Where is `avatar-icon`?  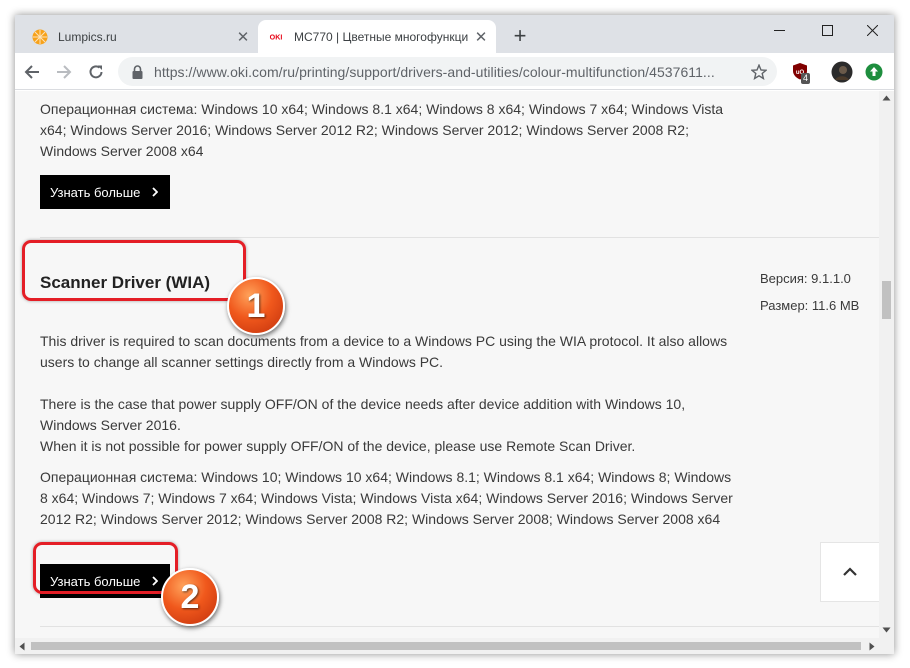 avatar-icon is located at coordinates (842, 72).